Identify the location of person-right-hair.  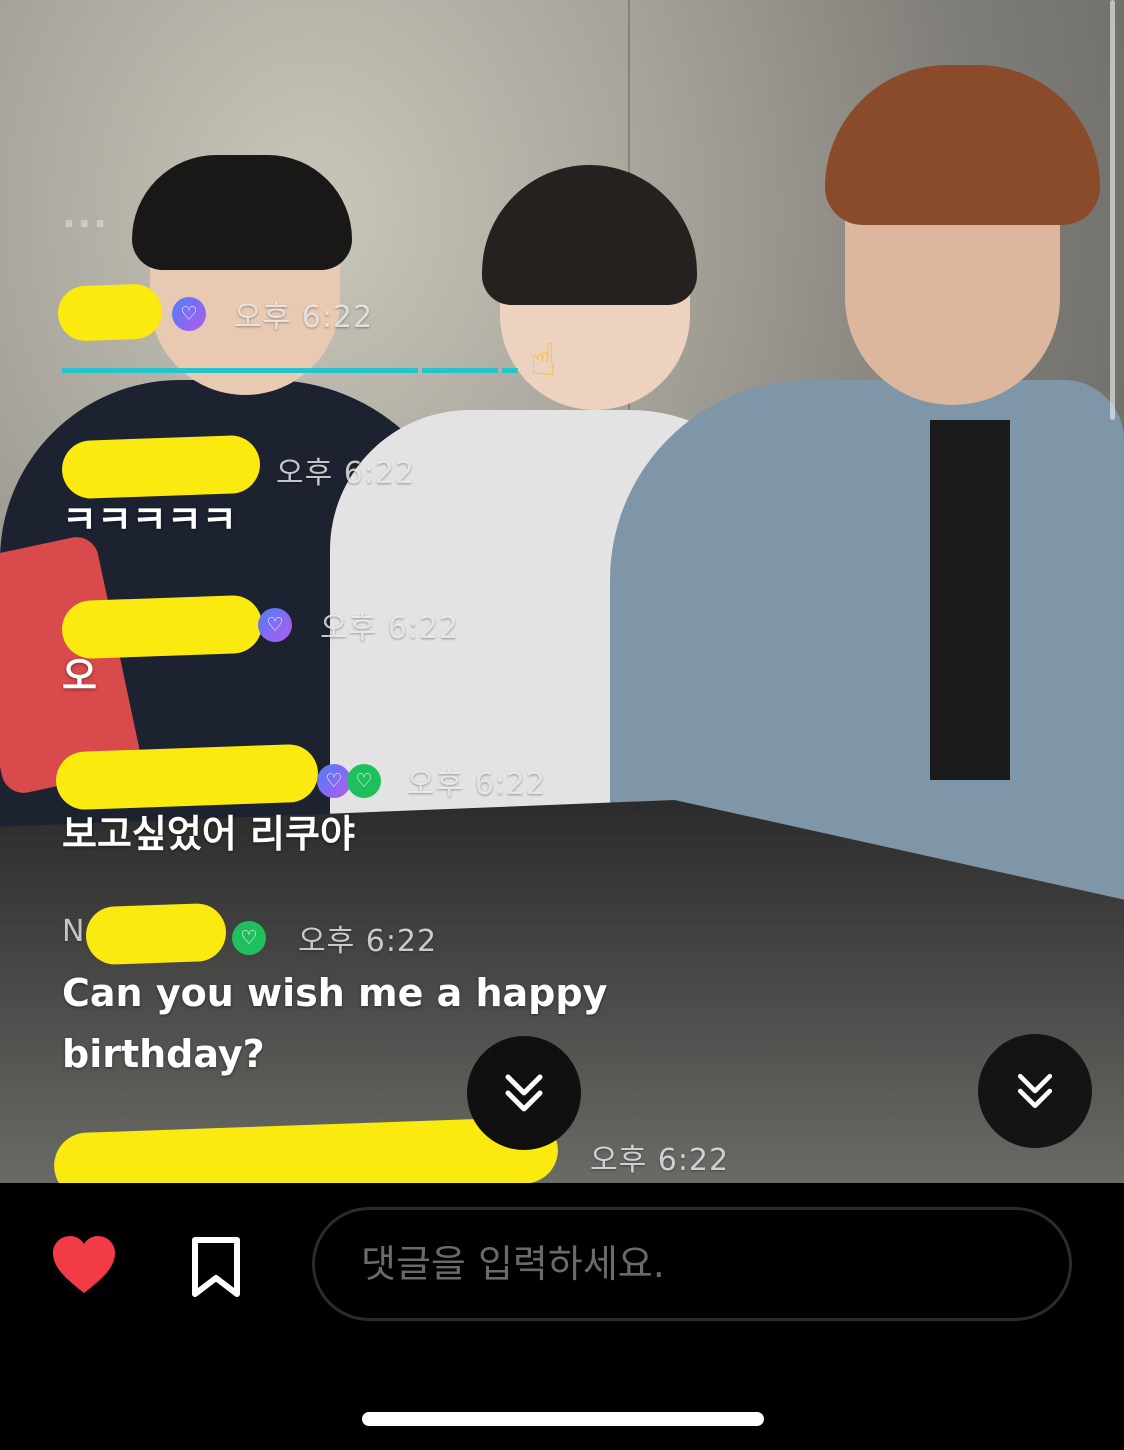
(962, 145).